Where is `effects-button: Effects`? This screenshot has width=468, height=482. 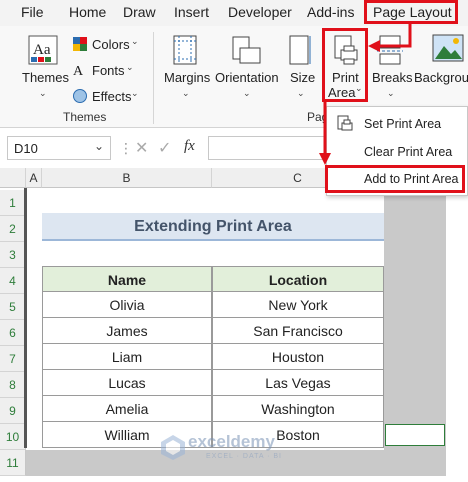
effects-button: Effects is located at coordinates (112, 96).